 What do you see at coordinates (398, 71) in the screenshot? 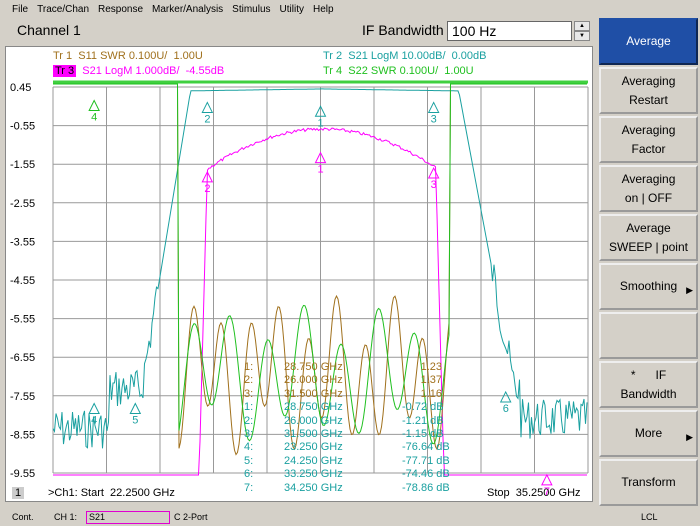
I see `trace-4-label: Tr 4 S22 SWR 0.100U/ 1.00U` at bounding box center [398, 71].